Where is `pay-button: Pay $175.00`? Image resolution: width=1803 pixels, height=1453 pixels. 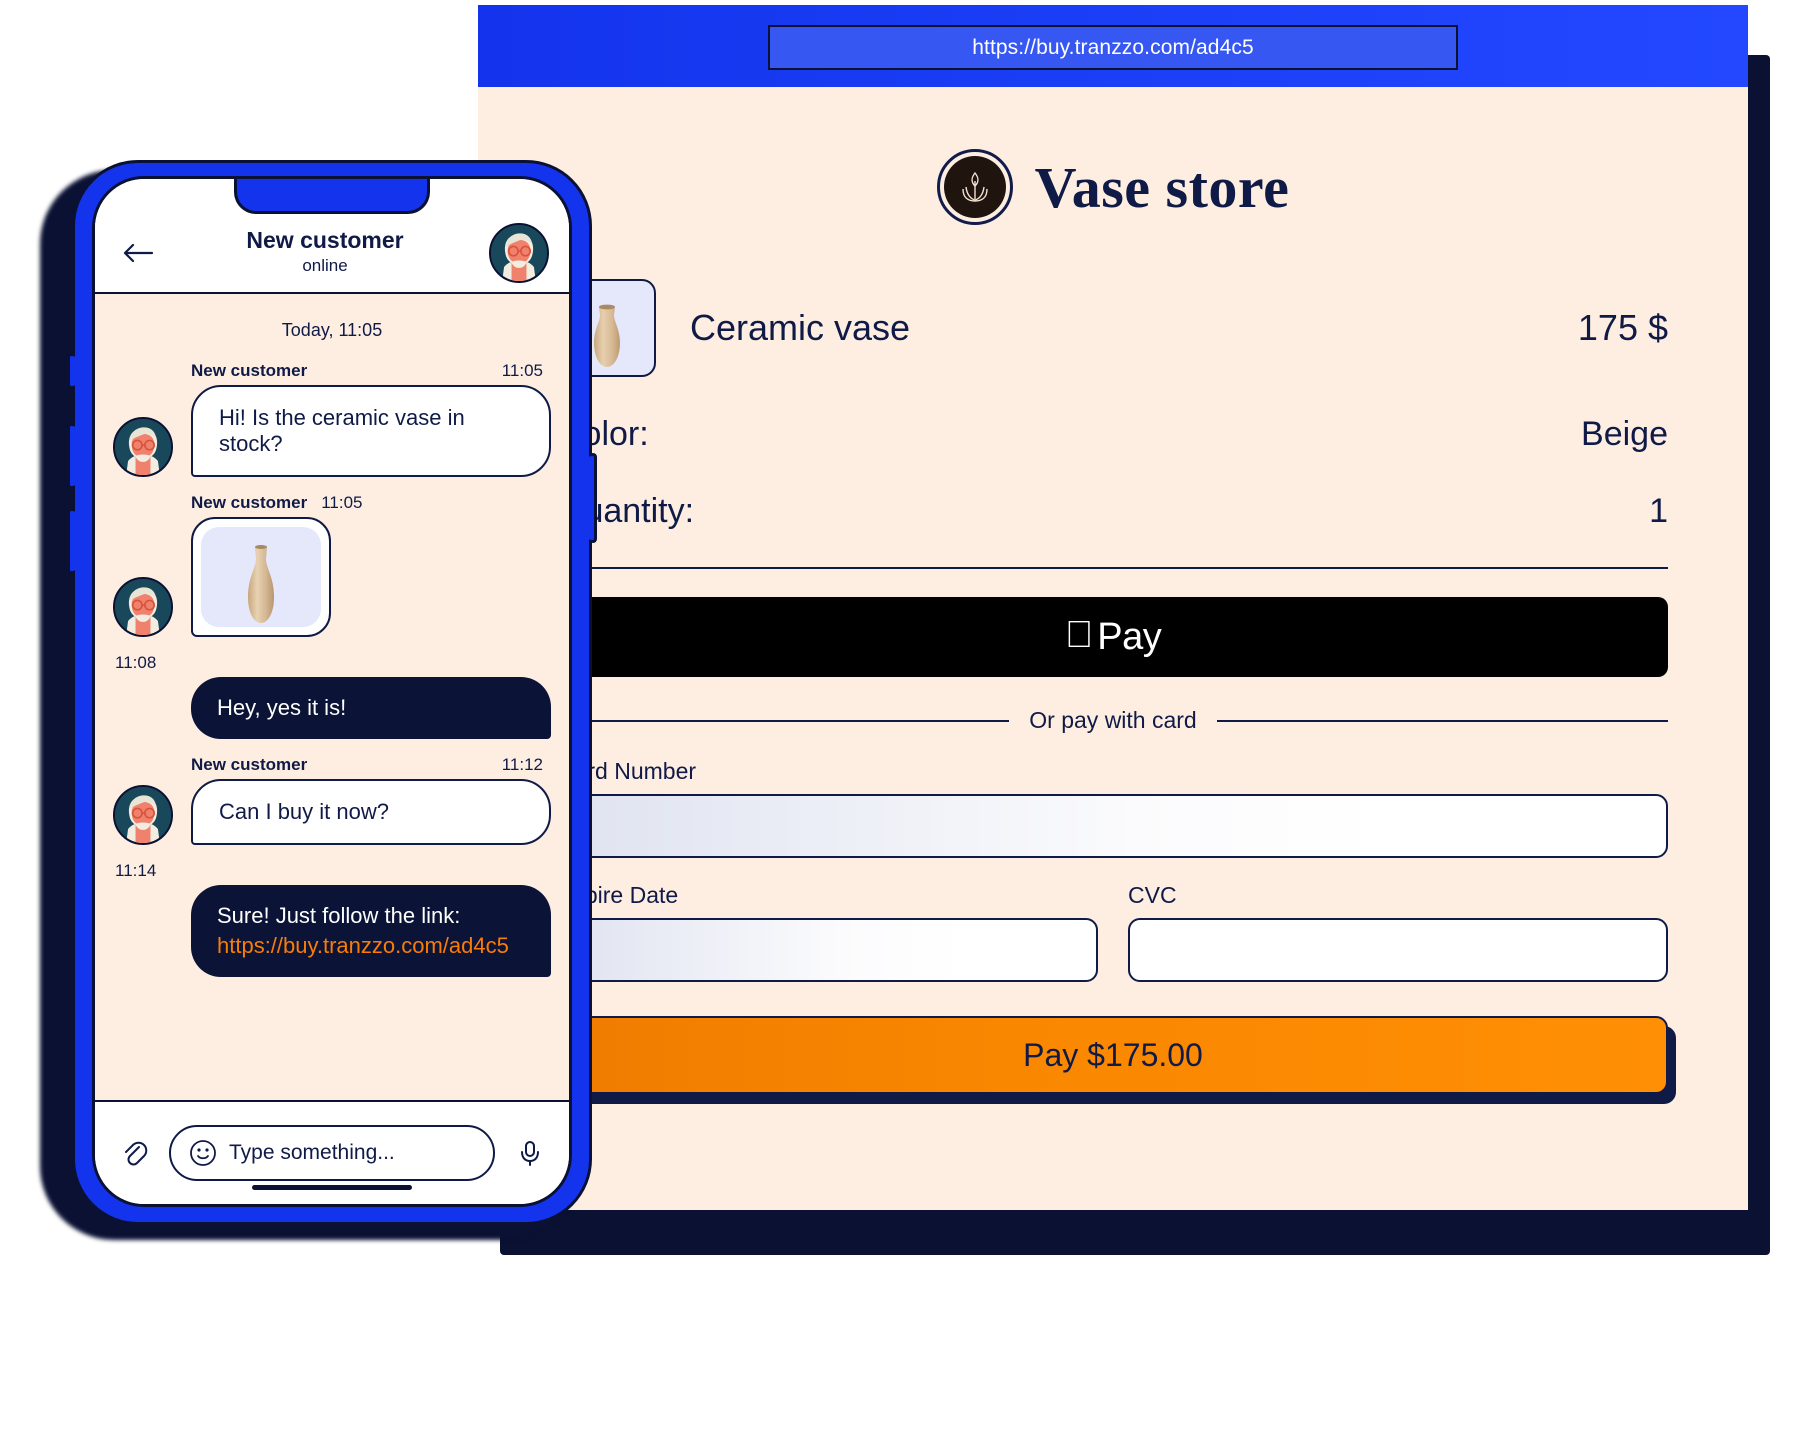 pay-button: Pay $175.00 is located at coordinates (1113, 1055).